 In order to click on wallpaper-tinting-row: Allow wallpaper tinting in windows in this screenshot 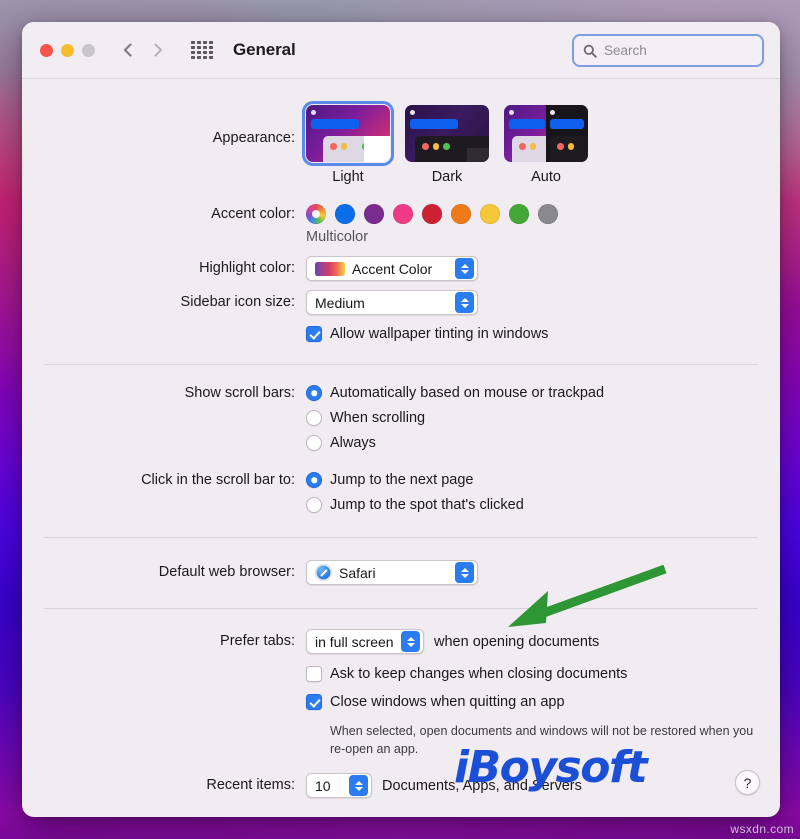, I will do `click(401, 334)`.